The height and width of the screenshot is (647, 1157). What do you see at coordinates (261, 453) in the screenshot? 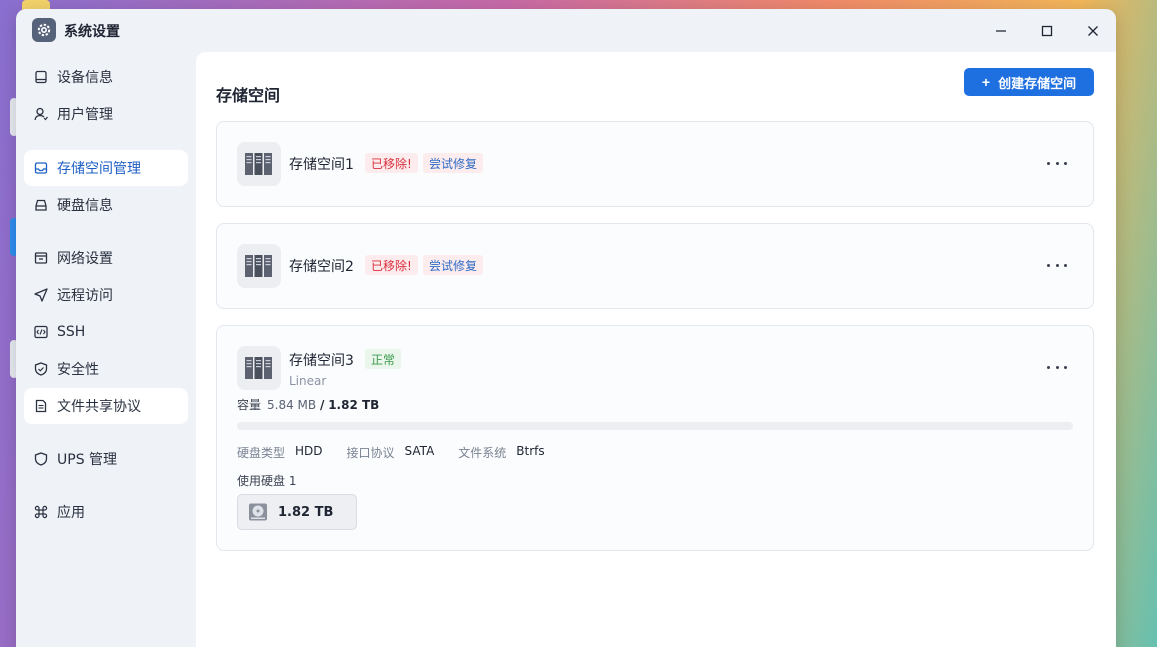
I see `disk-type-label: 硬盘类型` at bounding box center [261, 453].